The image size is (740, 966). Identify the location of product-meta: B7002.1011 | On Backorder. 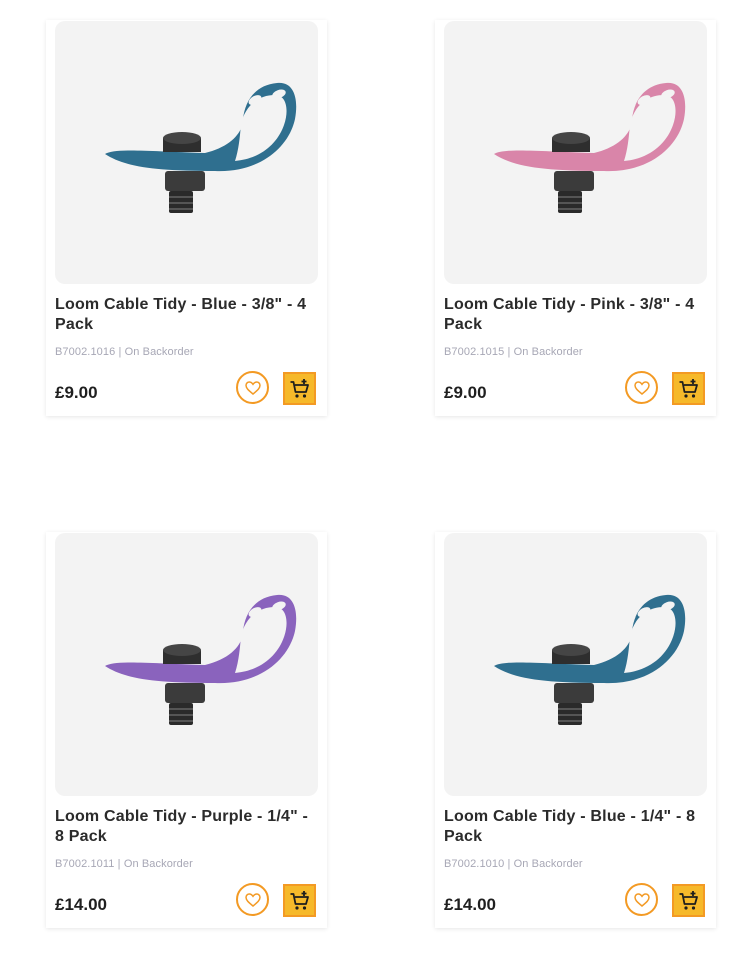
(124, 864).